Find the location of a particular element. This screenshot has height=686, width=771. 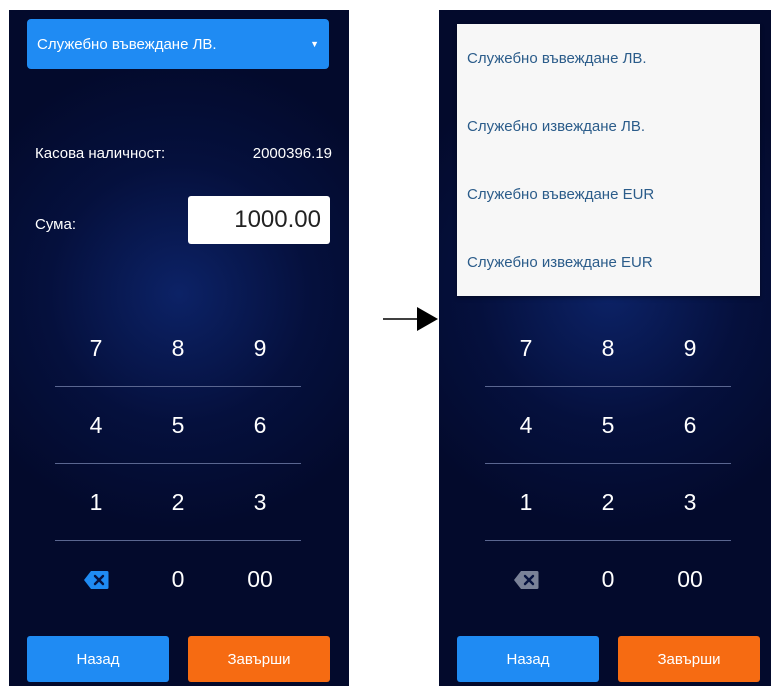

menu-item-deposit-eur: Служебно въвеждане EUR is located at coordinates (608, 194).